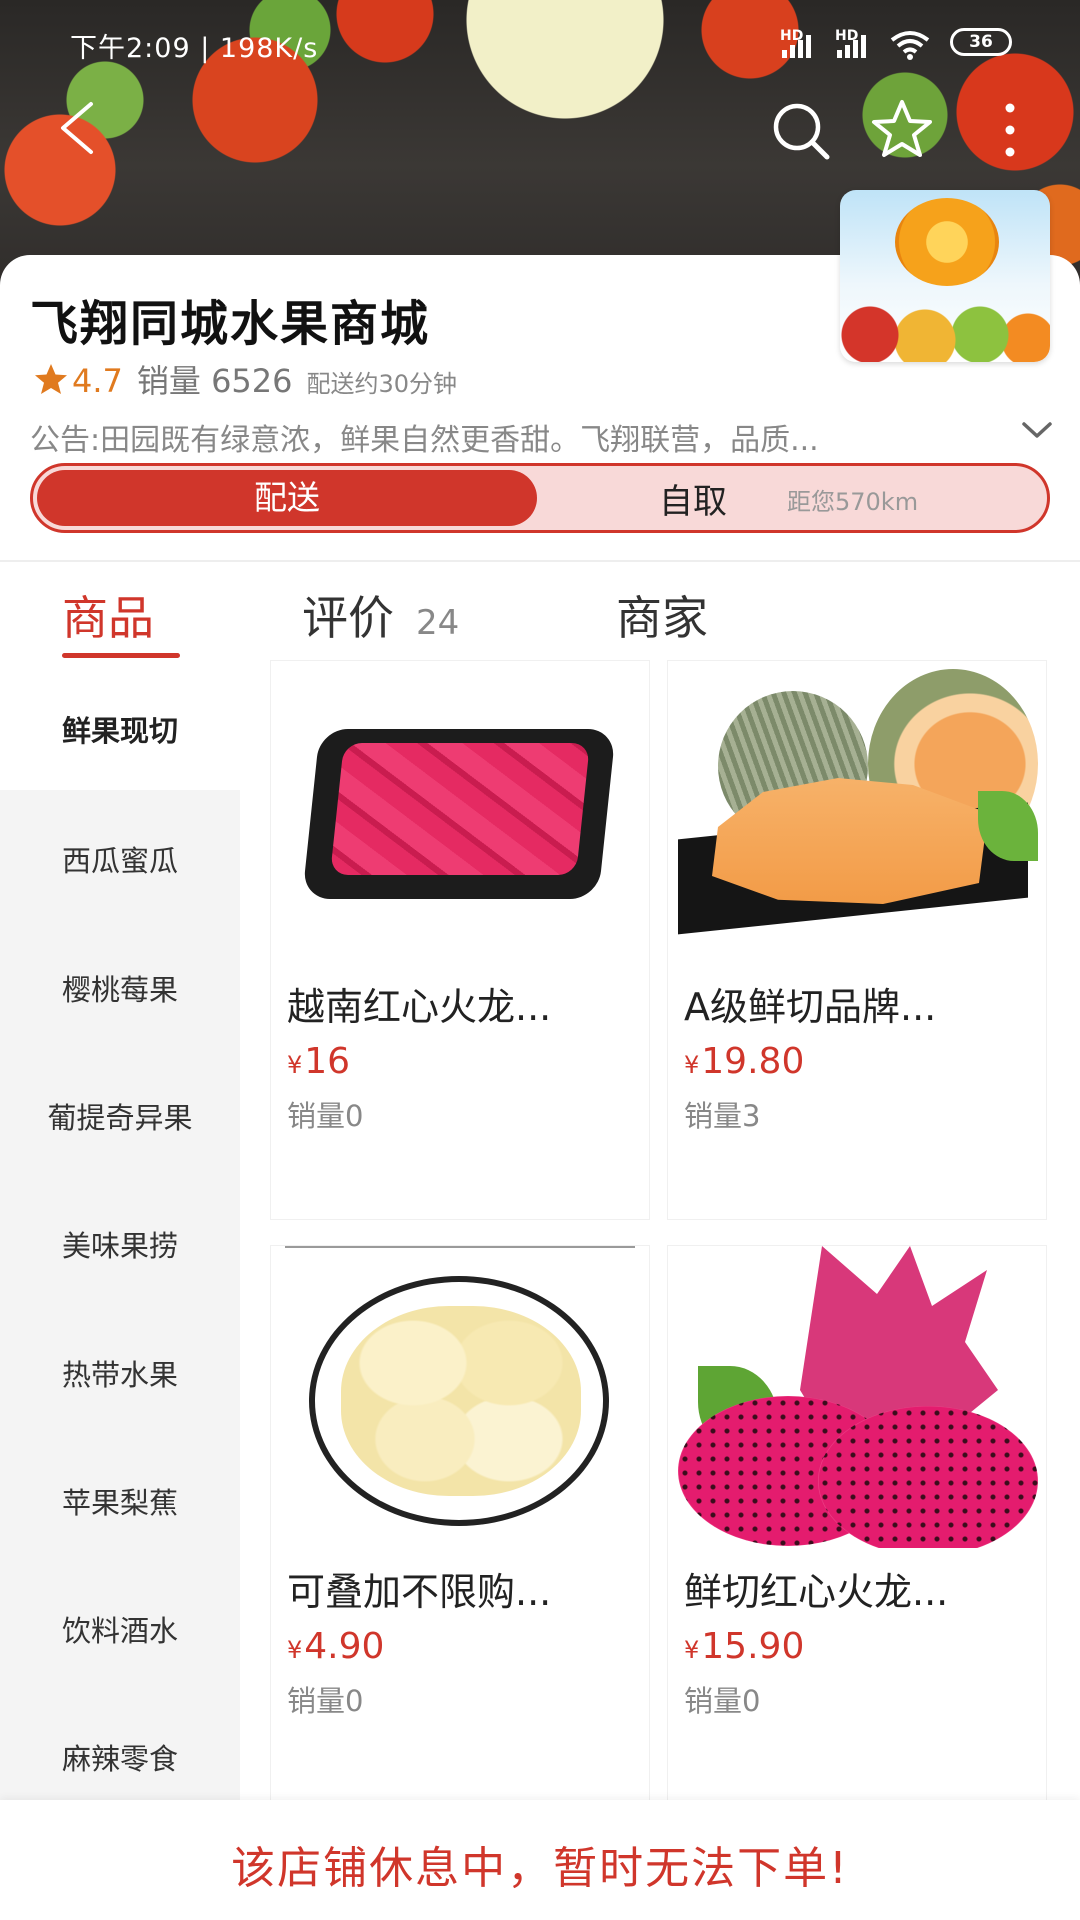  Describe the element at coordinates (744, 1646) in the screenshot. I see `product-price: ¥15.90` at that location.